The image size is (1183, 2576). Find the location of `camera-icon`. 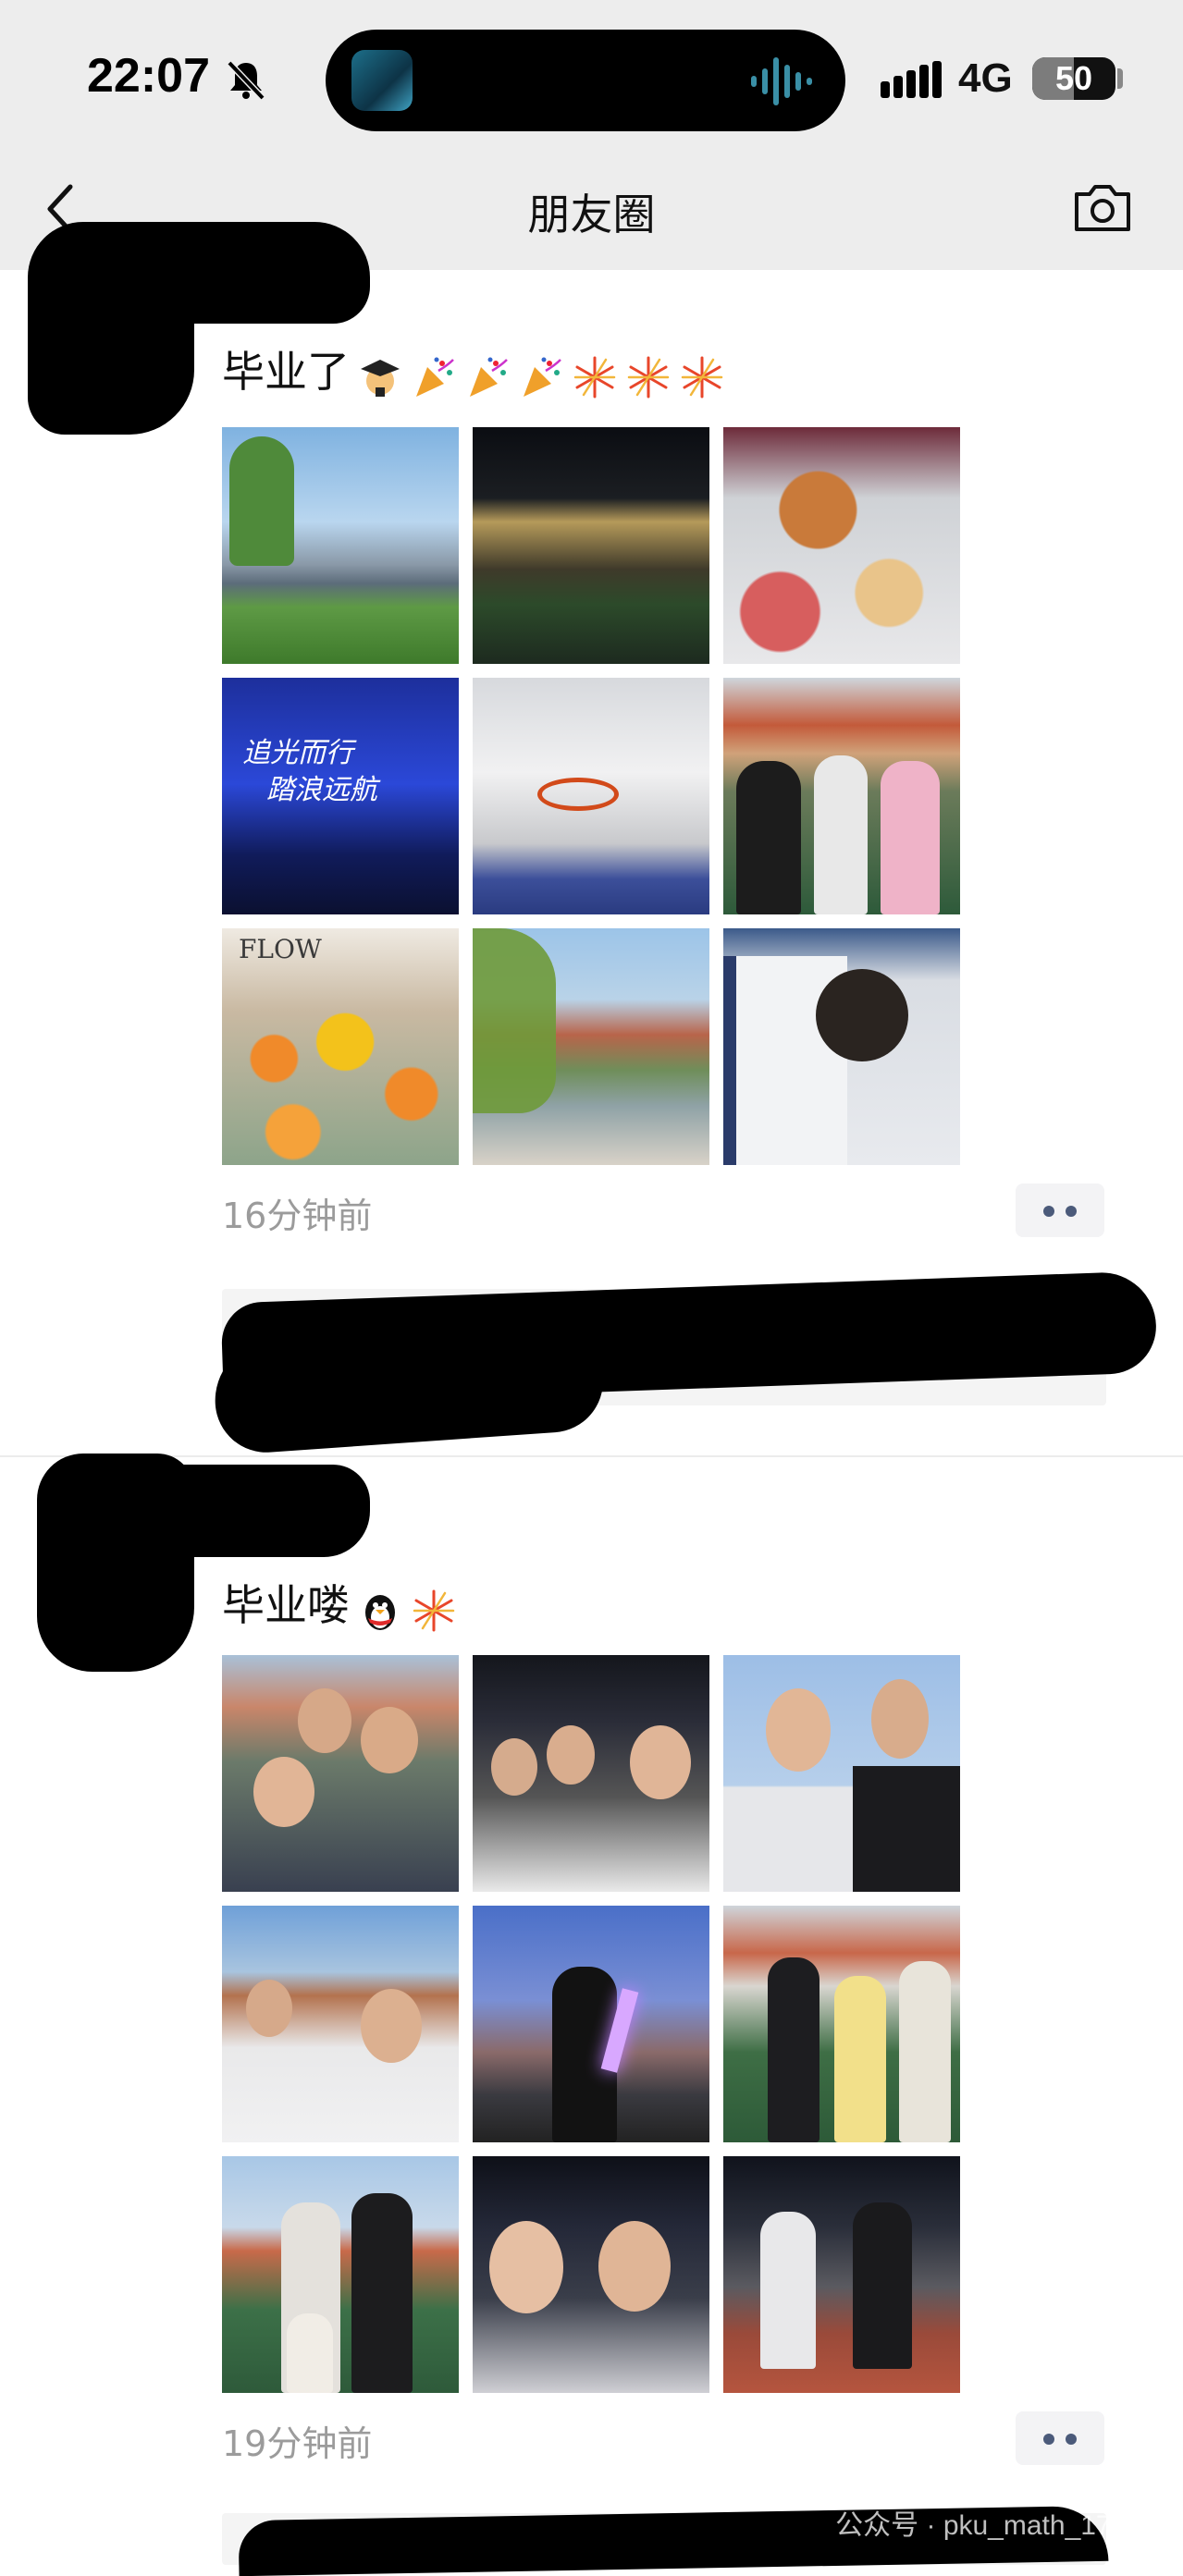

camera-icon is located at coordinates (1102, 207).